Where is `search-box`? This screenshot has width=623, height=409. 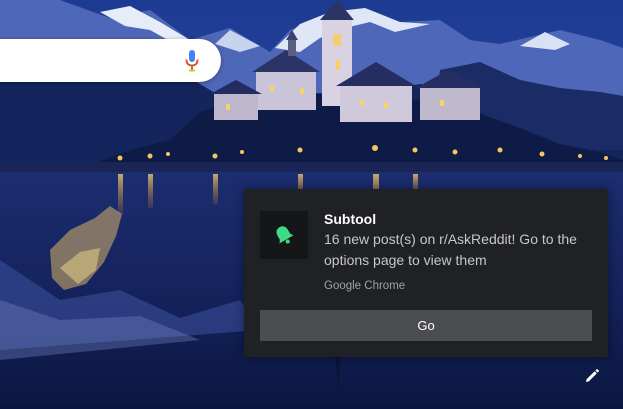 search-box is located at coordinates (110, 60).